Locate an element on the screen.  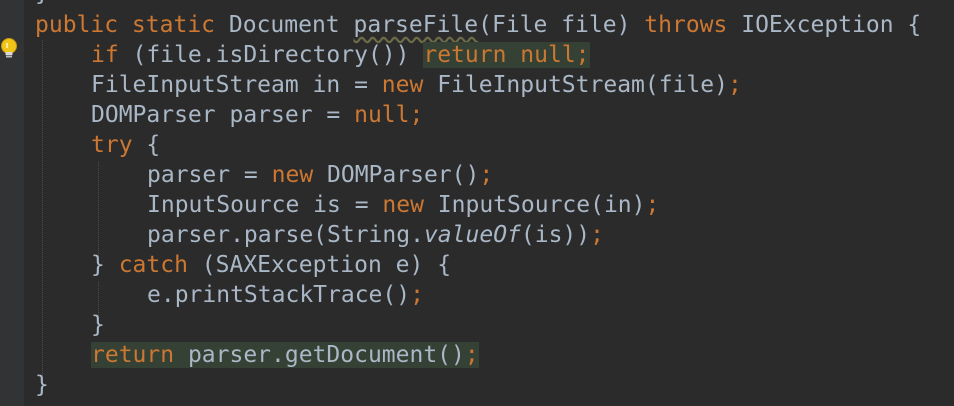
code-token: FileInputStream in = is located at coordinates (236, 85).